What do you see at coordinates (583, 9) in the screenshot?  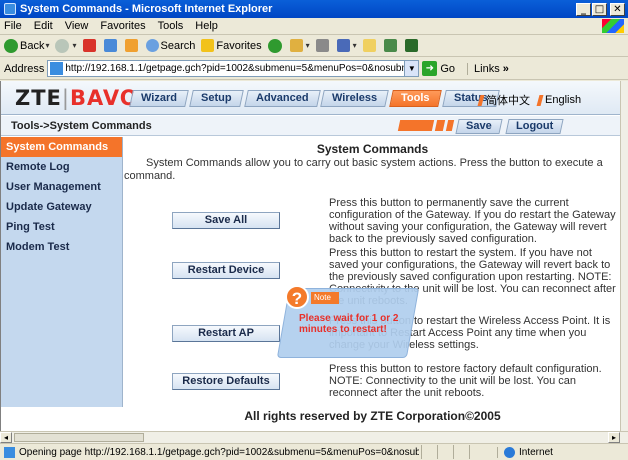 I see `minimize-button: _` at bounding box center [583, 9].